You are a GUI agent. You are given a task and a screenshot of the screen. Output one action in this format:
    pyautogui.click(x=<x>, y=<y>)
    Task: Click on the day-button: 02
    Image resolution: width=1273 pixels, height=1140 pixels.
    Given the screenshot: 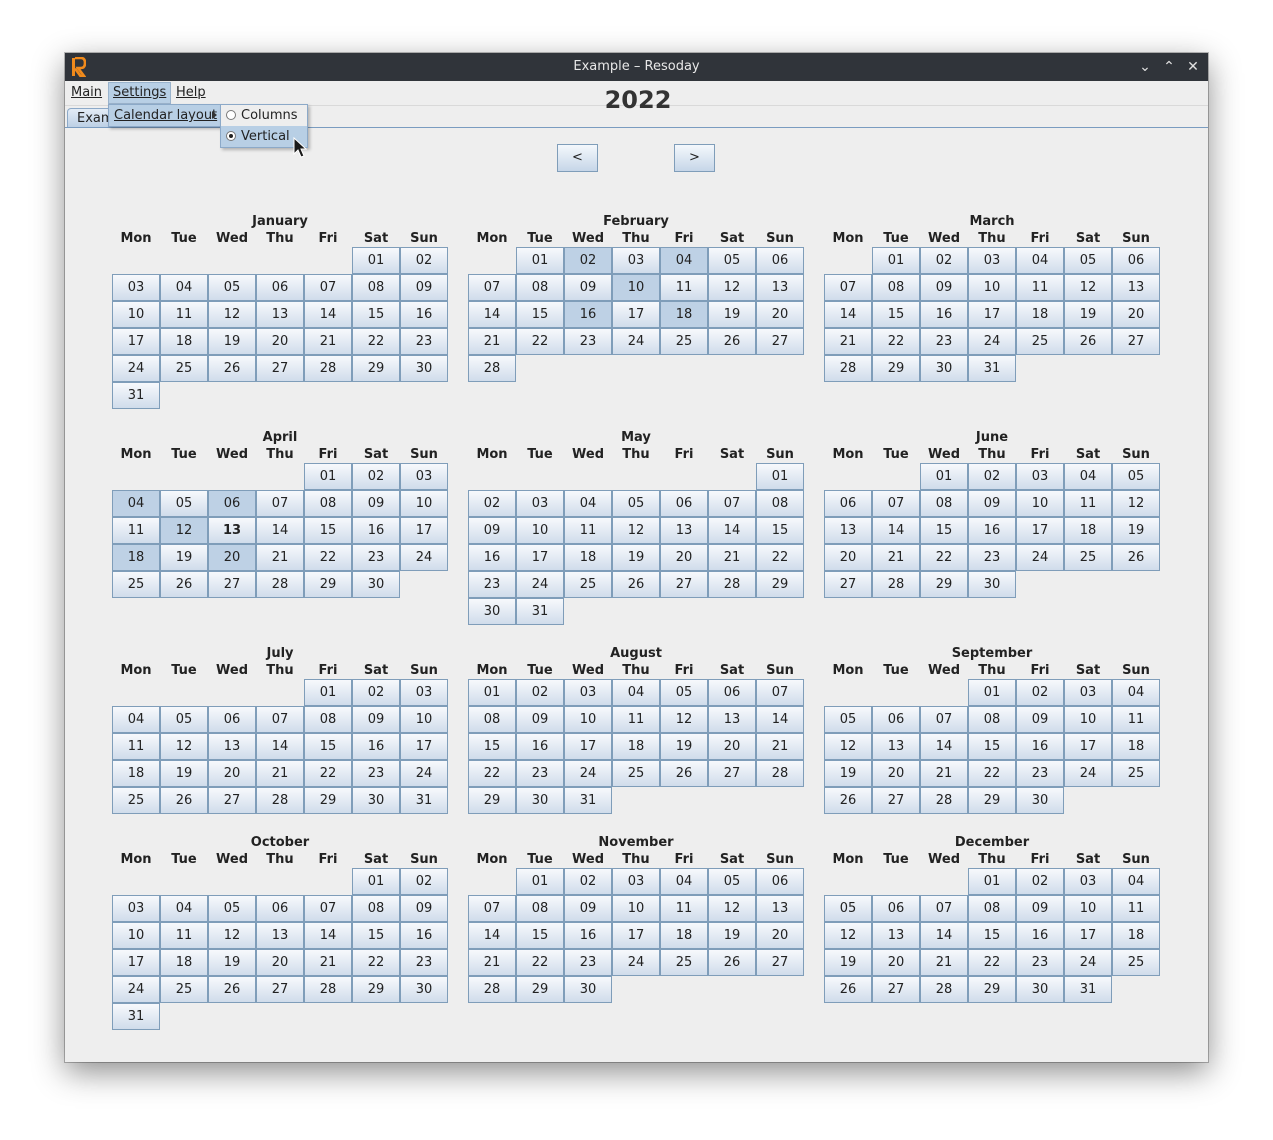 What is the action you would take?
    pyautogui.click(x=944, y=260)
    